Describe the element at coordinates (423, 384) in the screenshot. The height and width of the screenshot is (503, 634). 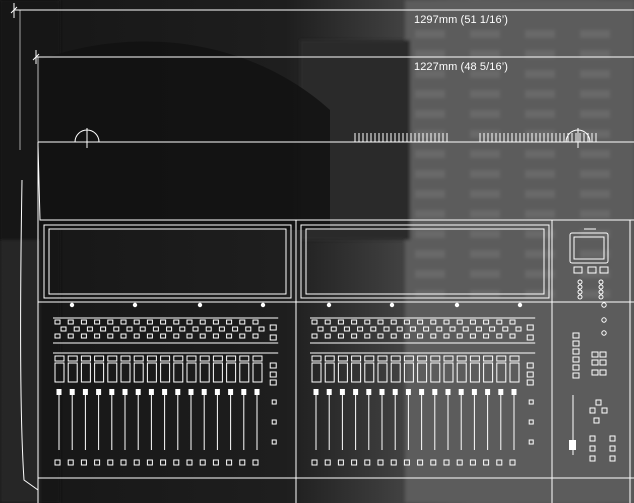
I see `fader-bank-right` at that location.